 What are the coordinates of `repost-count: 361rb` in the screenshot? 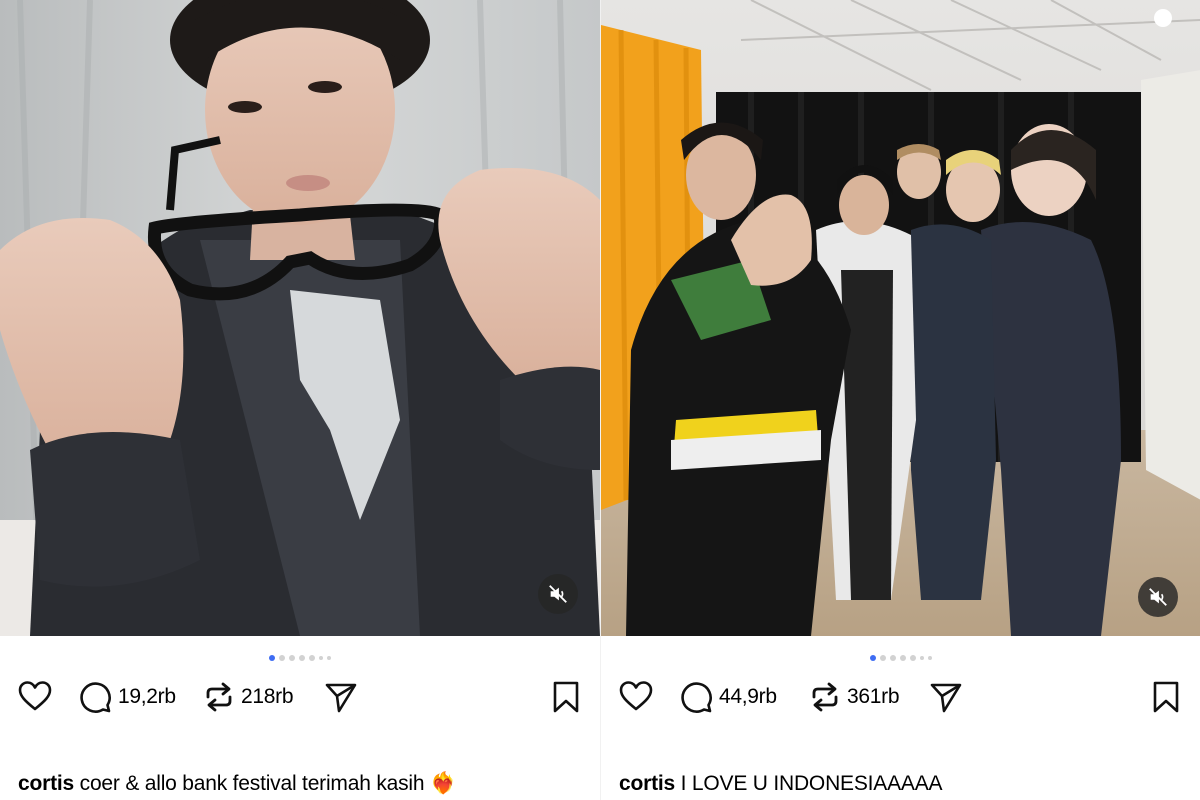 It's located at (873, 696).